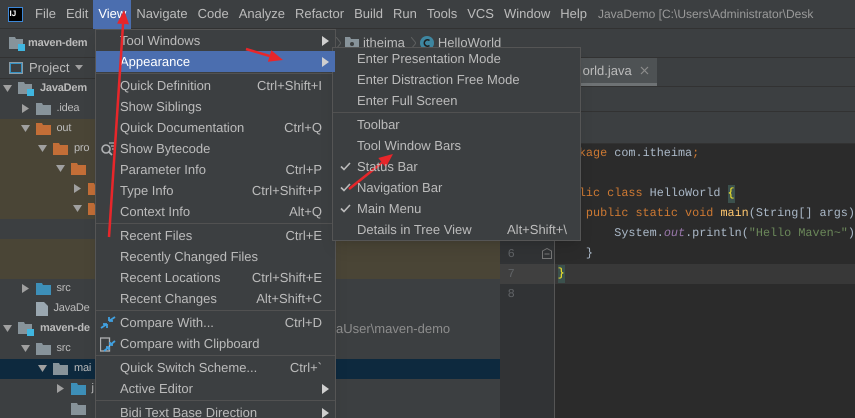 This screenshot has width=855, height=418. Describe the element at coordinates (83, 368) in the screenshot. I see `tree-label: mai` at that location.